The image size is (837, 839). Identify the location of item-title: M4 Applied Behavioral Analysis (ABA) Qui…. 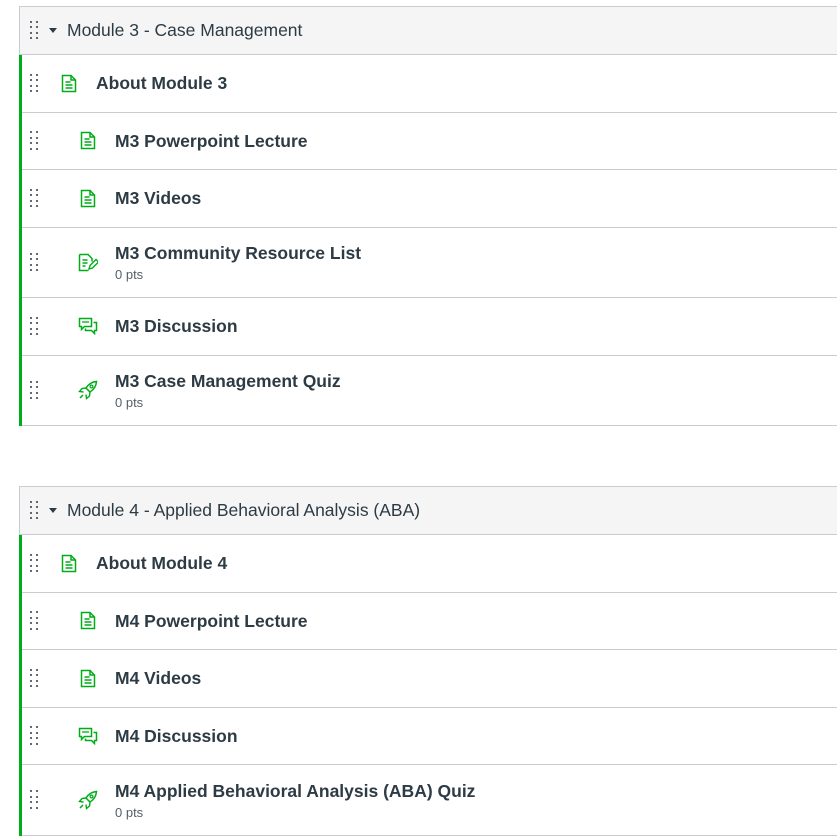
(295, 791).